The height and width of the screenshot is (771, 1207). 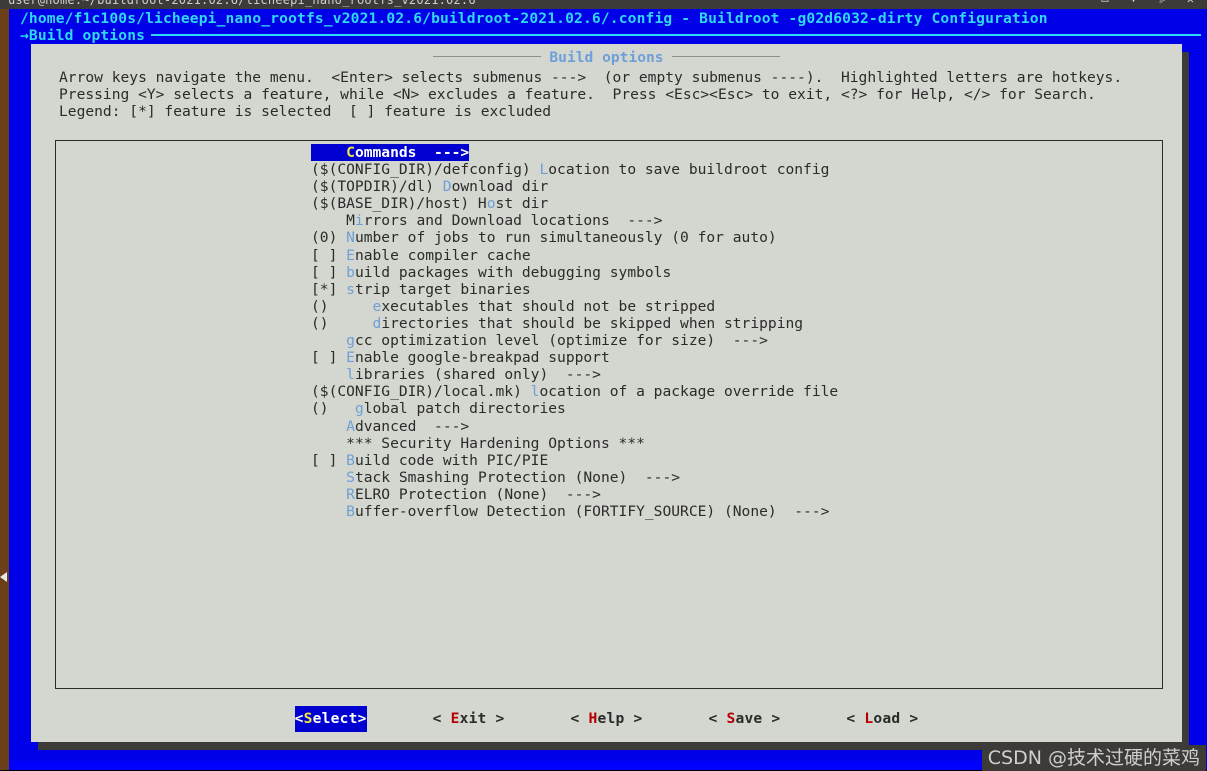 I want to click on menu-item-content: [*] strip target binaries, so click(x=421, y=289).